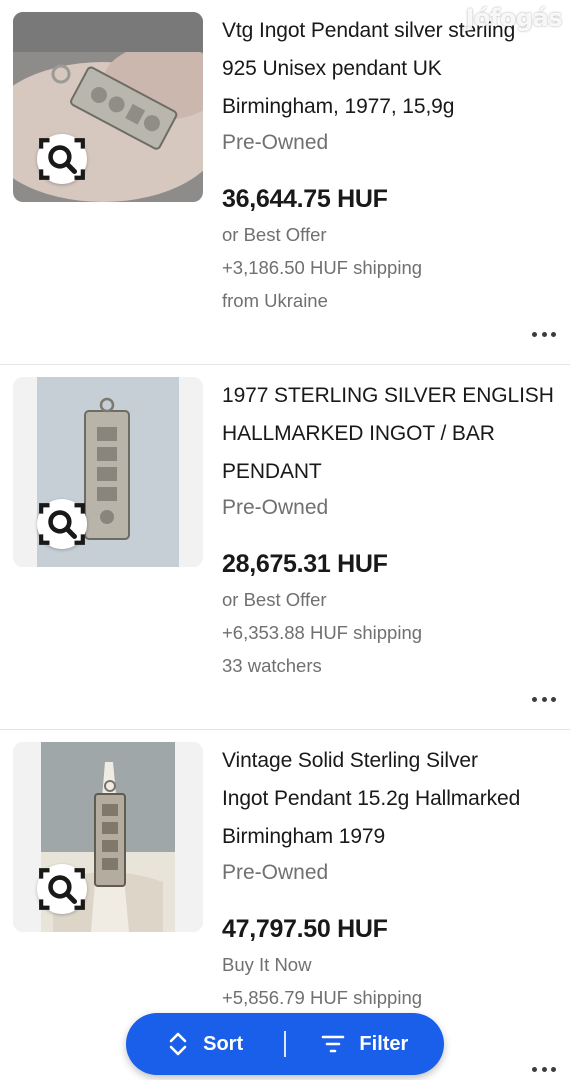 The height and width of the screenshot is (1080, 570). What do you see at coordinates (305, 929) in the screenshot?
I see `listing-price: 47,797.50 HUF` at bounding box center [305, 929].